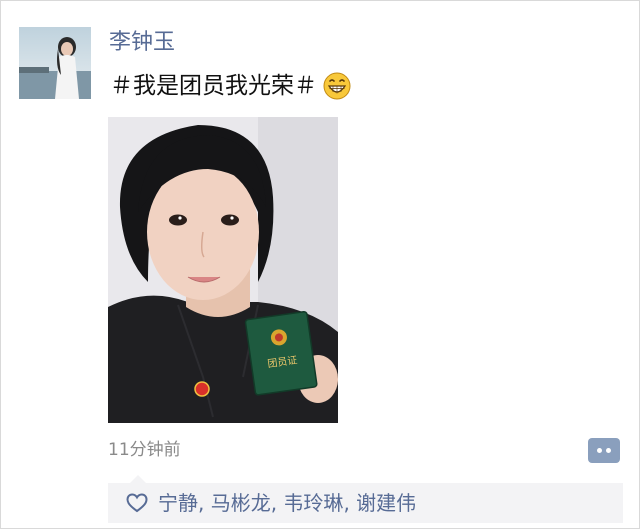 This screenshot has width=640, height=529. What do you see at coordinates (55, 63) in the screenshot?
I see `avatar` at bounding box center [55, 63].